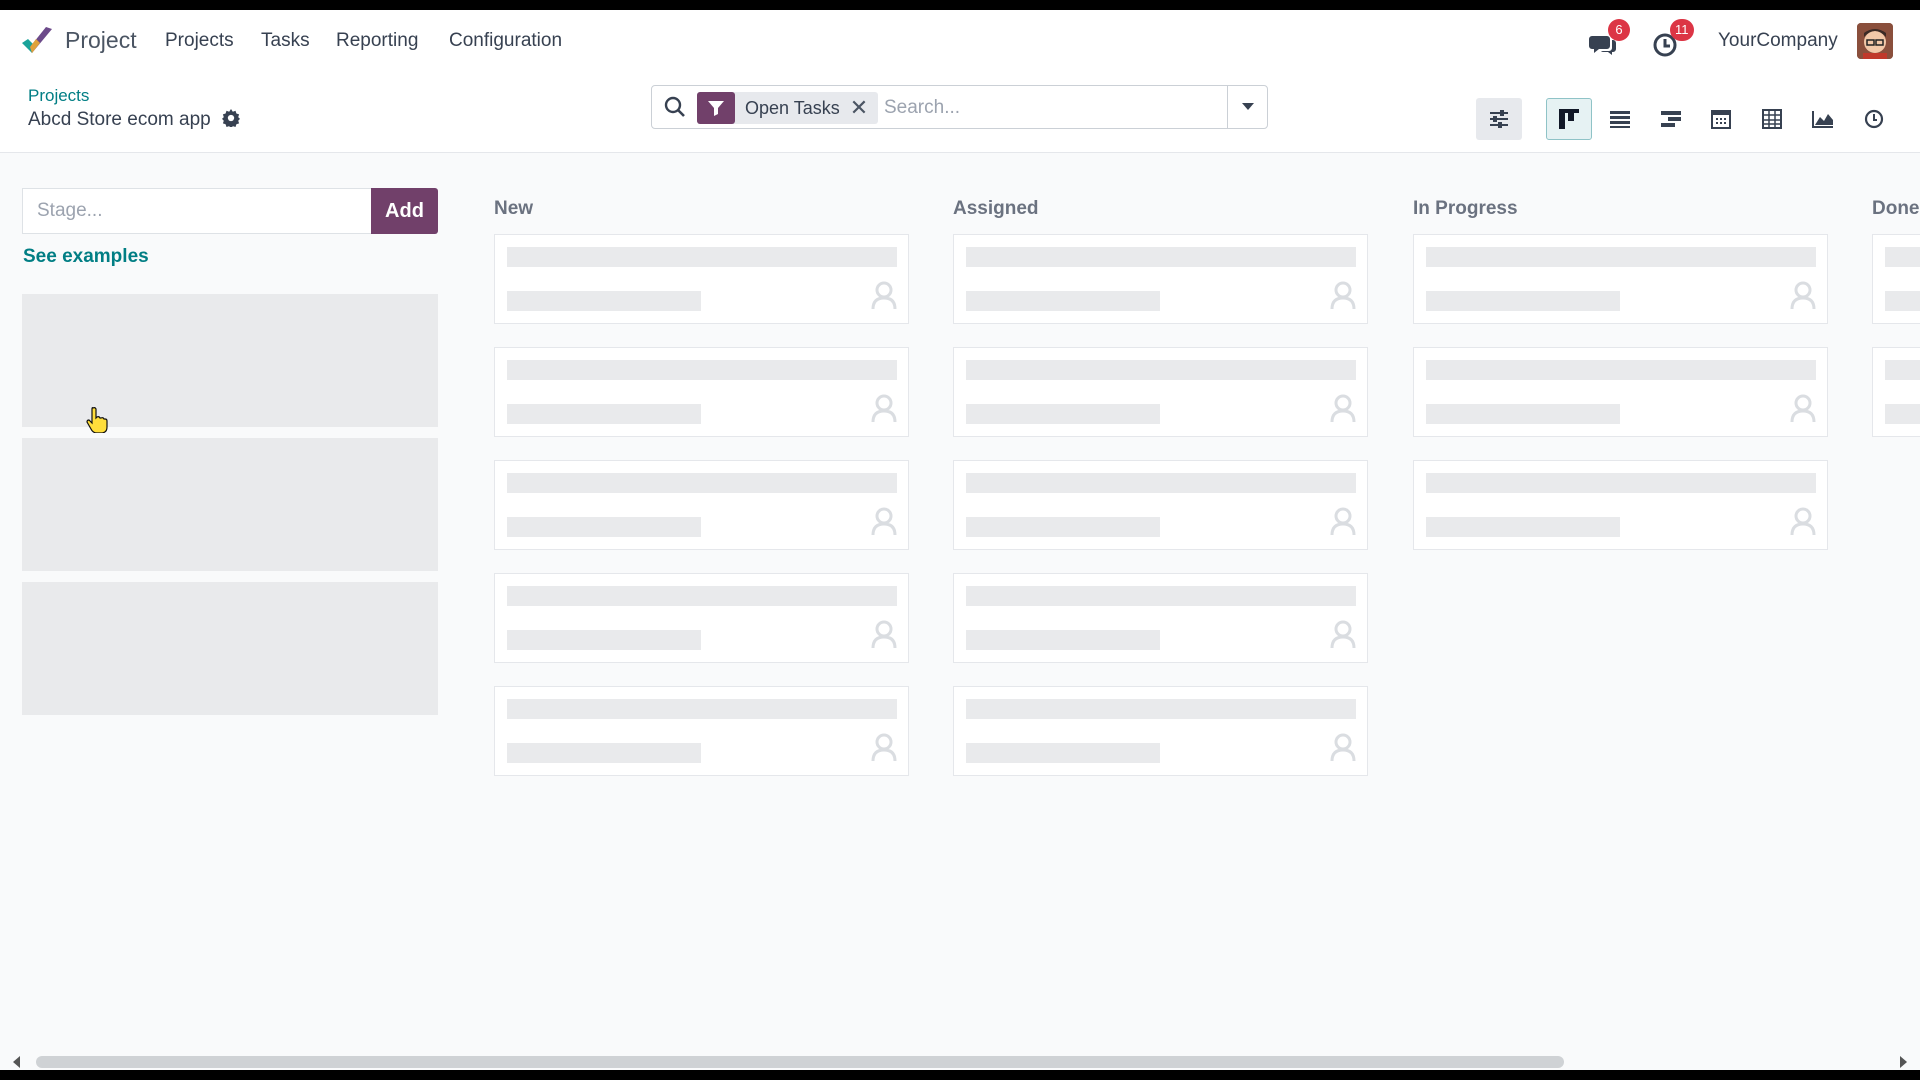  I want to click on user-avatar, so click(1875, 41).